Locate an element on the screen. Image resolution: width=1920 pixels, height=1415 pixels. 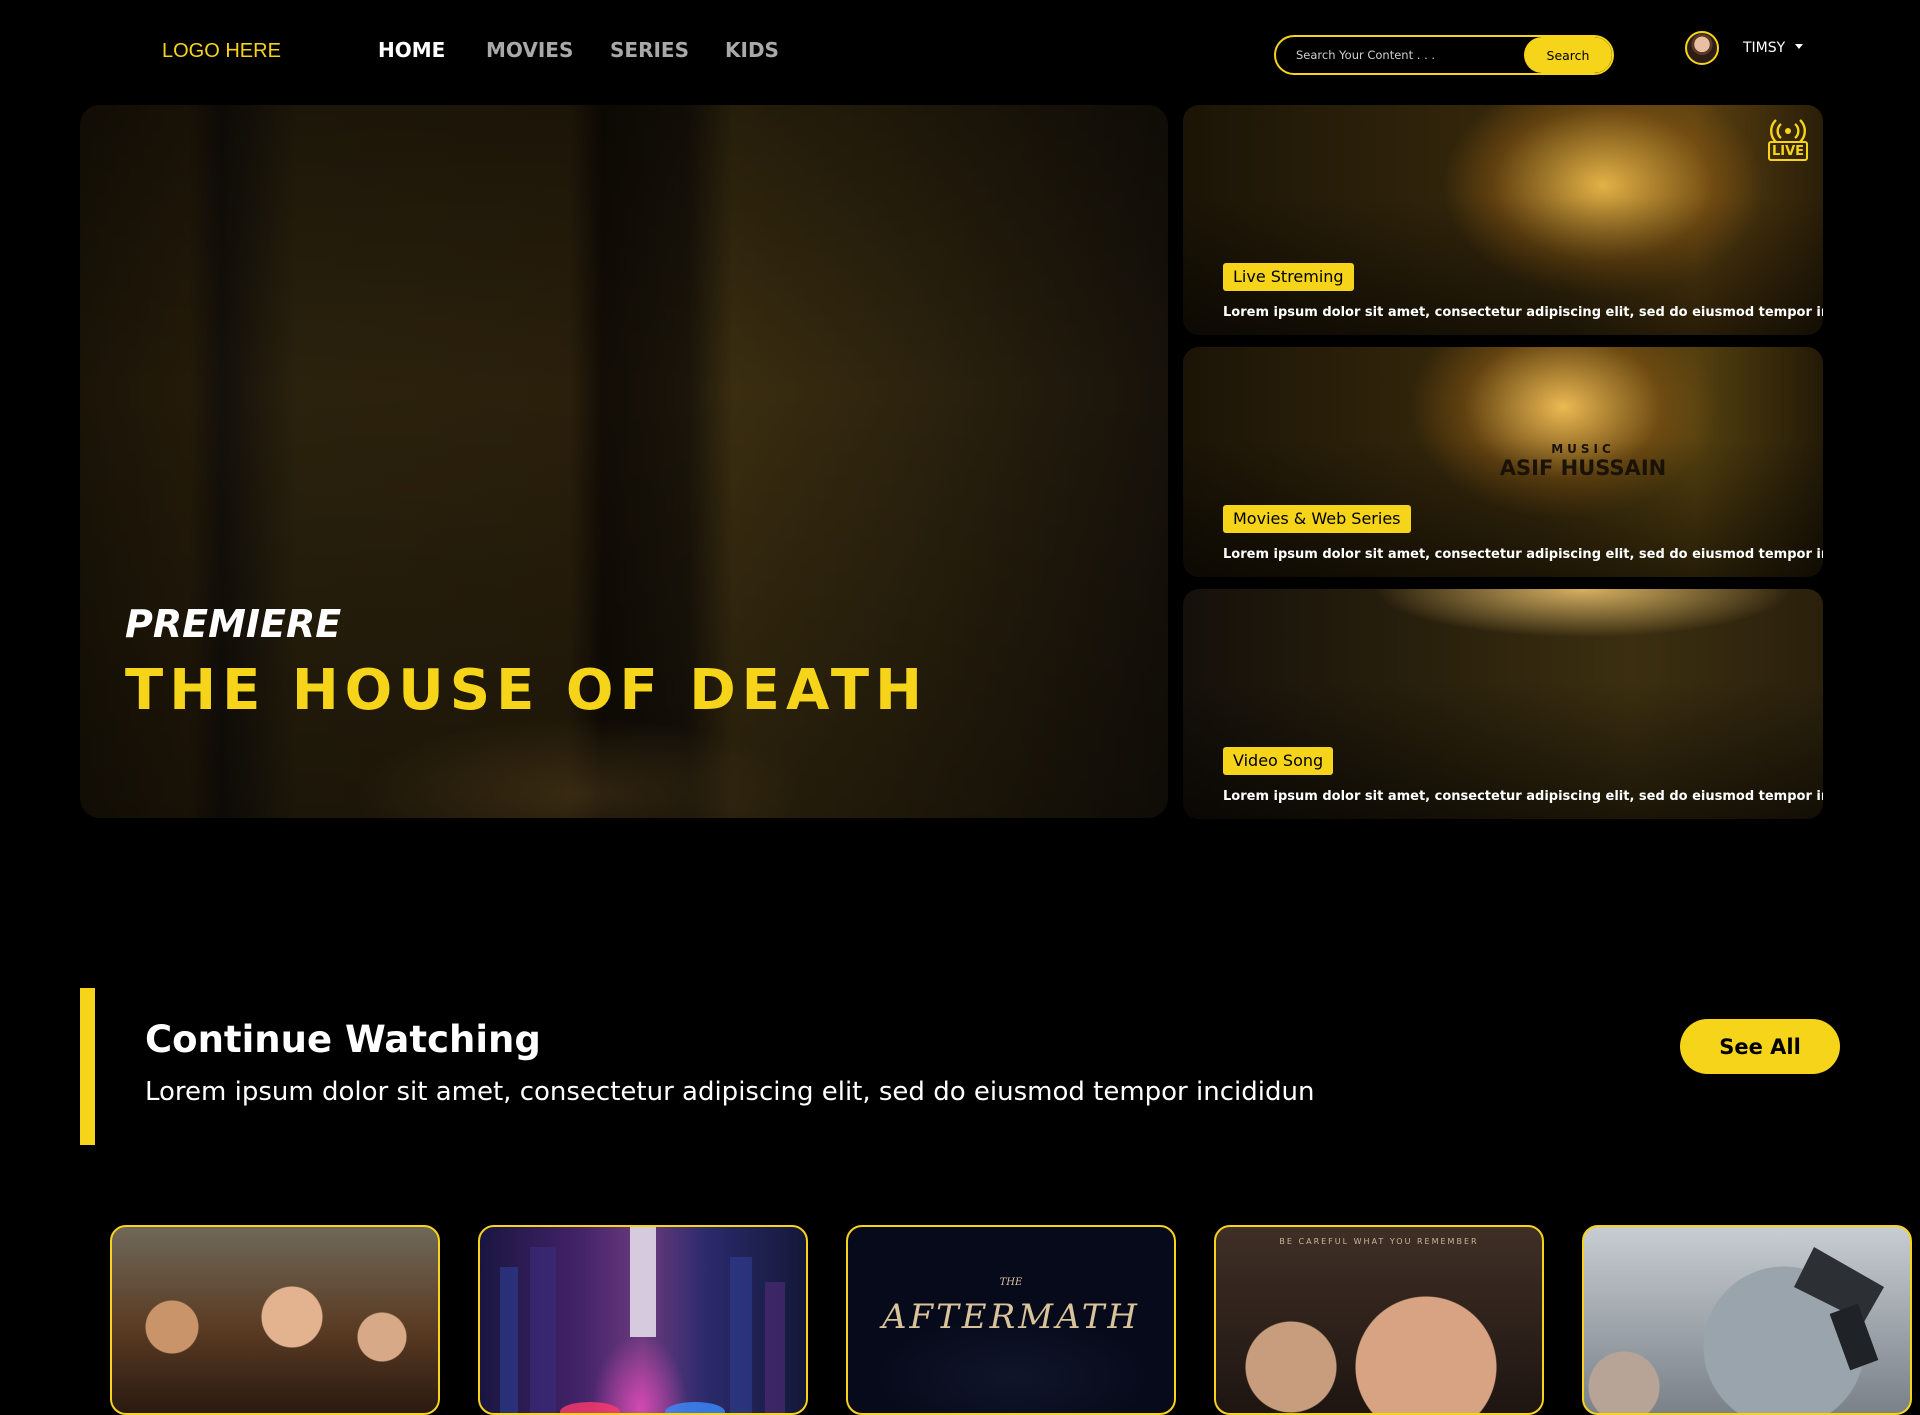
see-all-button: See All is located at coordinates (1760, 1046).